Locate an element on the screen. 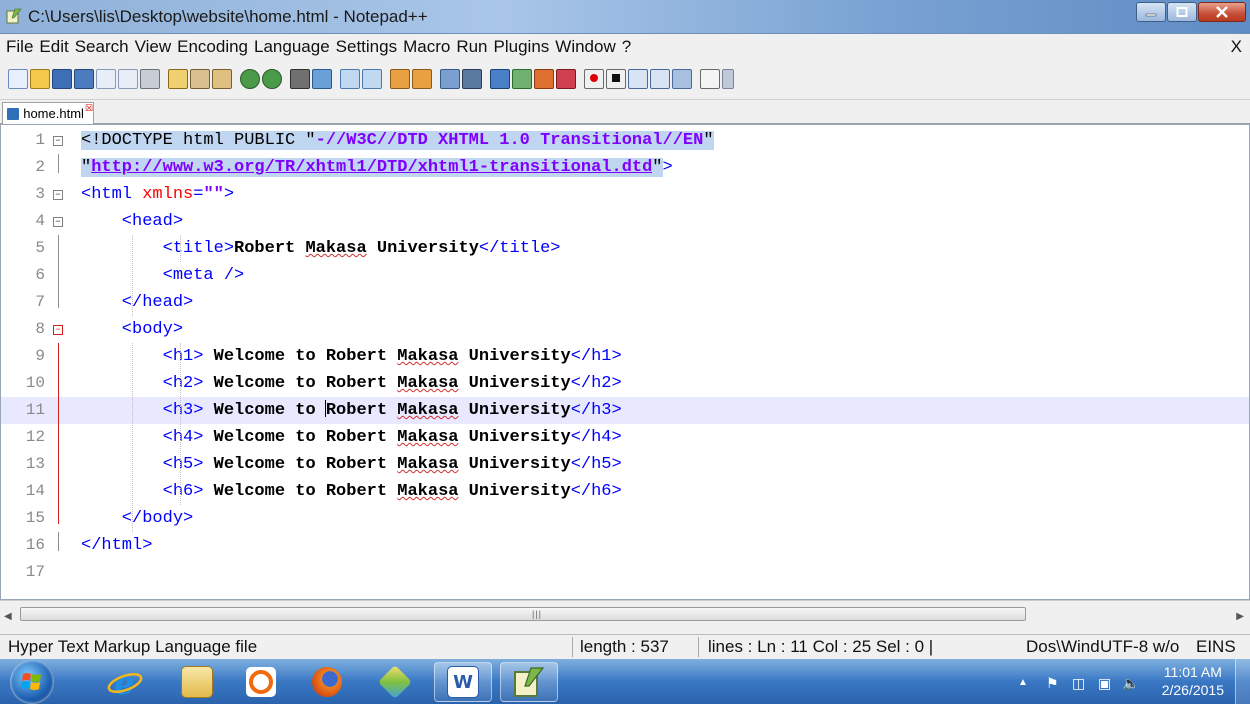 The image size is (1250, 709). start-button is located at coordinates (32, 682).